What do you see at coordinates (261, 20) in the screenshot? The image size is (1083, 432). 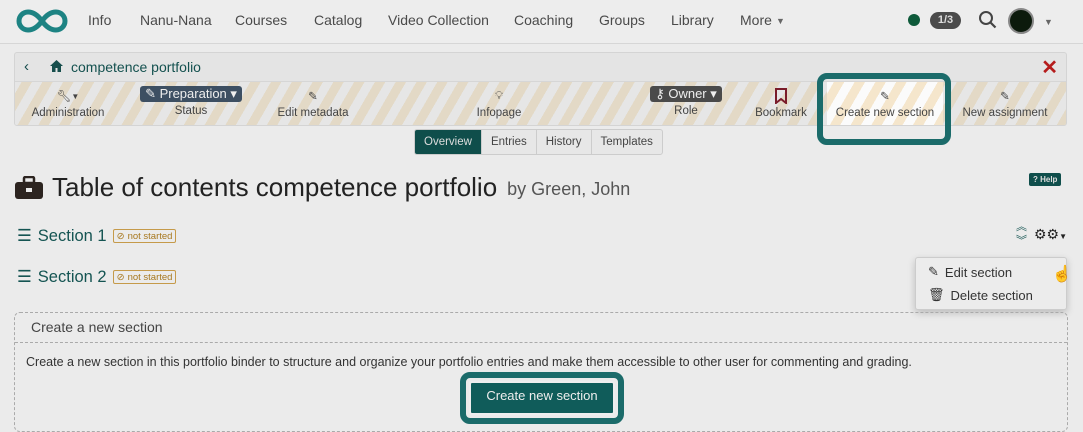 I see `nav-courses: Courses` at bounding box center [261, 20].